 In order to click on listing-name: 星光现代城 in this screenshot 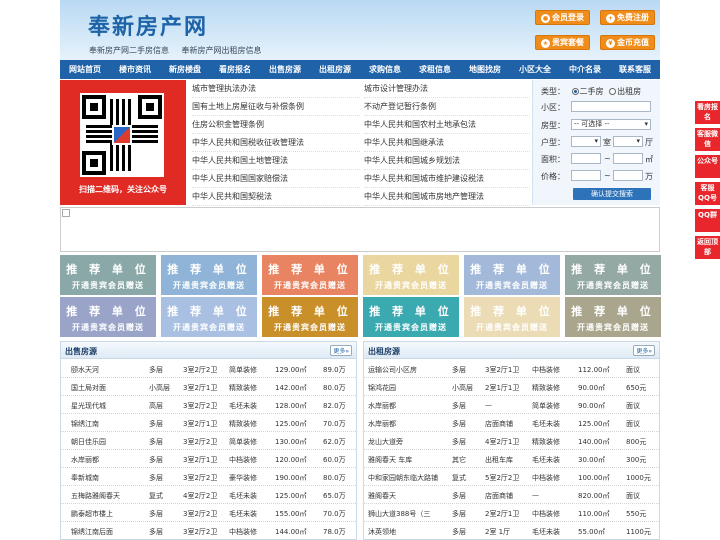, I will do `click(110, 406)`.